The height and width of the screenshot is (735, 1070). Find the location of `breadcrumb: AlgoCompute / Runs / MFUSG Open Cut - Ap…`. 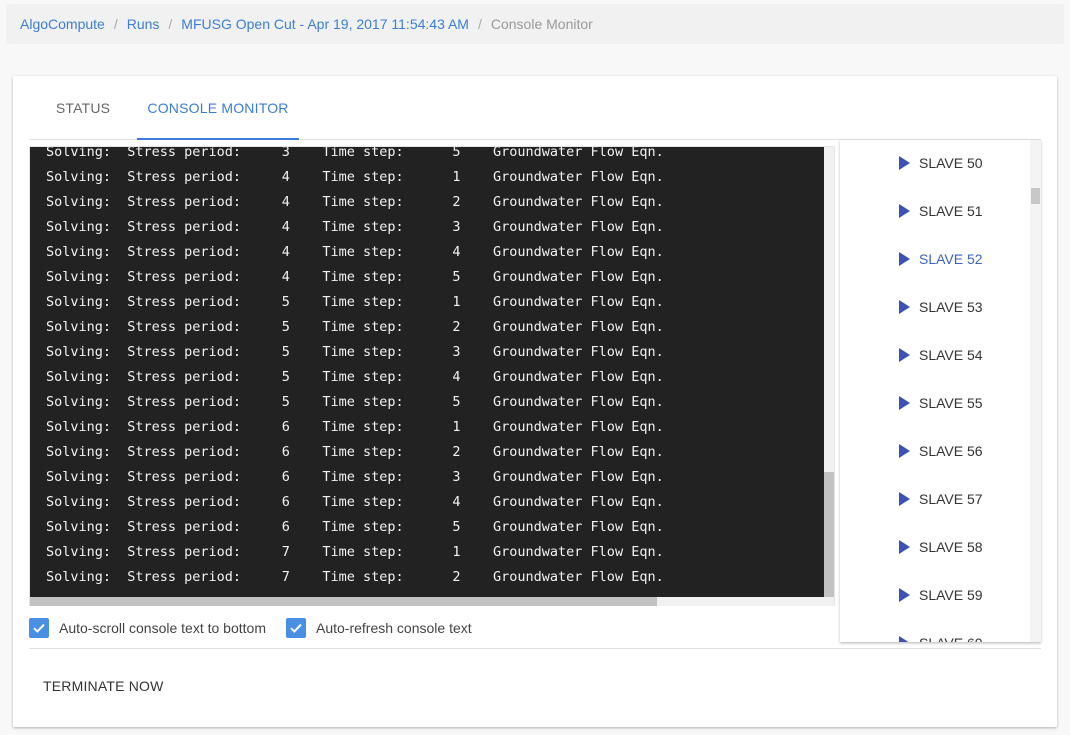

breadcrumb: AlgoCompute / Runs / MFUSG Open Cut - Ap… is located at coordinates (535, 24).